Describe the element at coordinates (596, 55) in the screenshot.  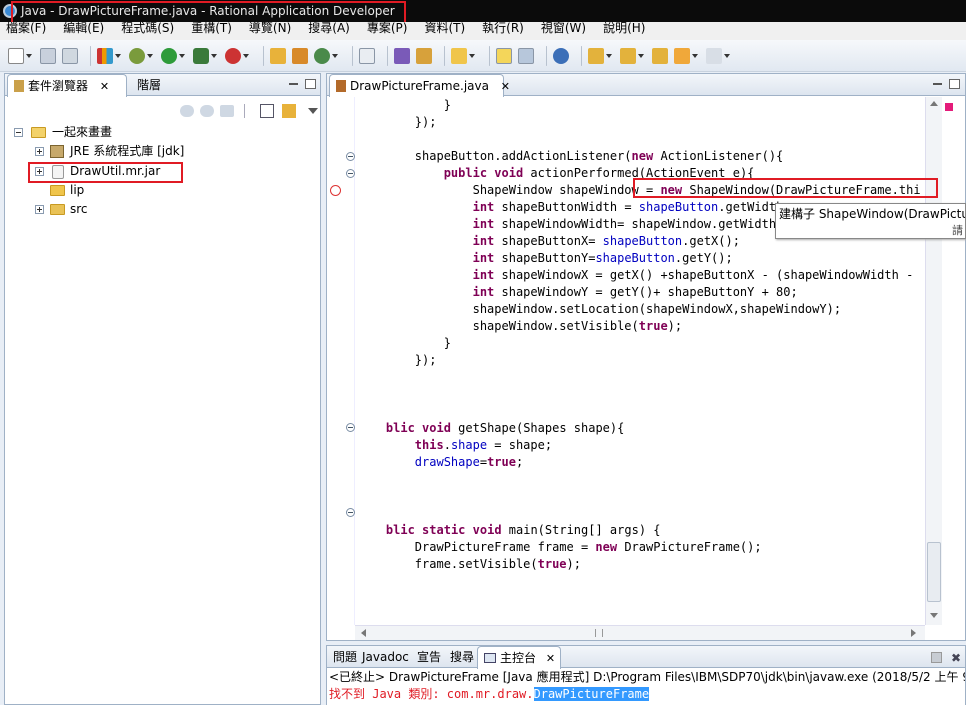
I see `next-annotation-icon` at that location.